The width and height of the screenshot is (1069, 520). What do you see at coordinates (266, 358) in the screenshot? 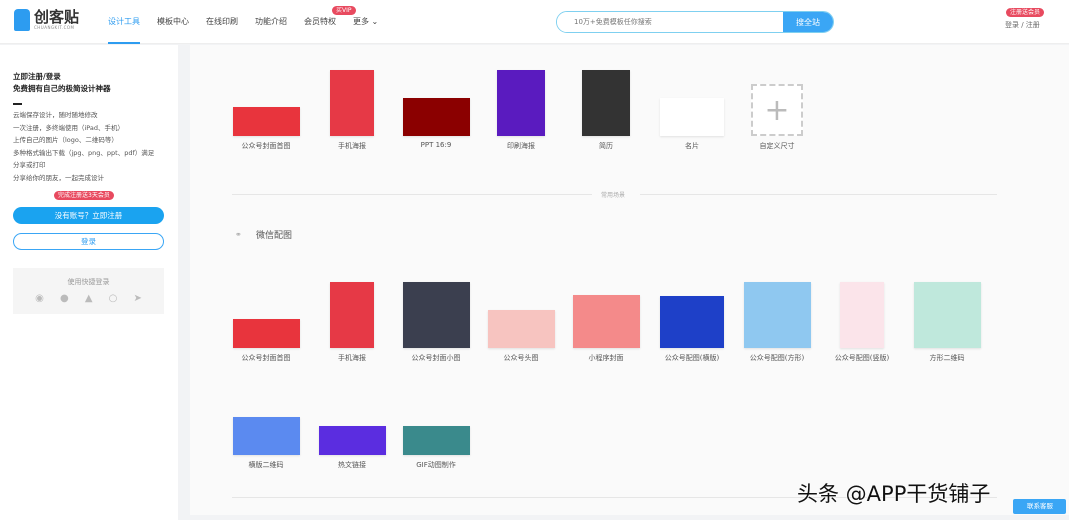
I see `template-label: 公众号封面首图` at bounding box center [266, 358].